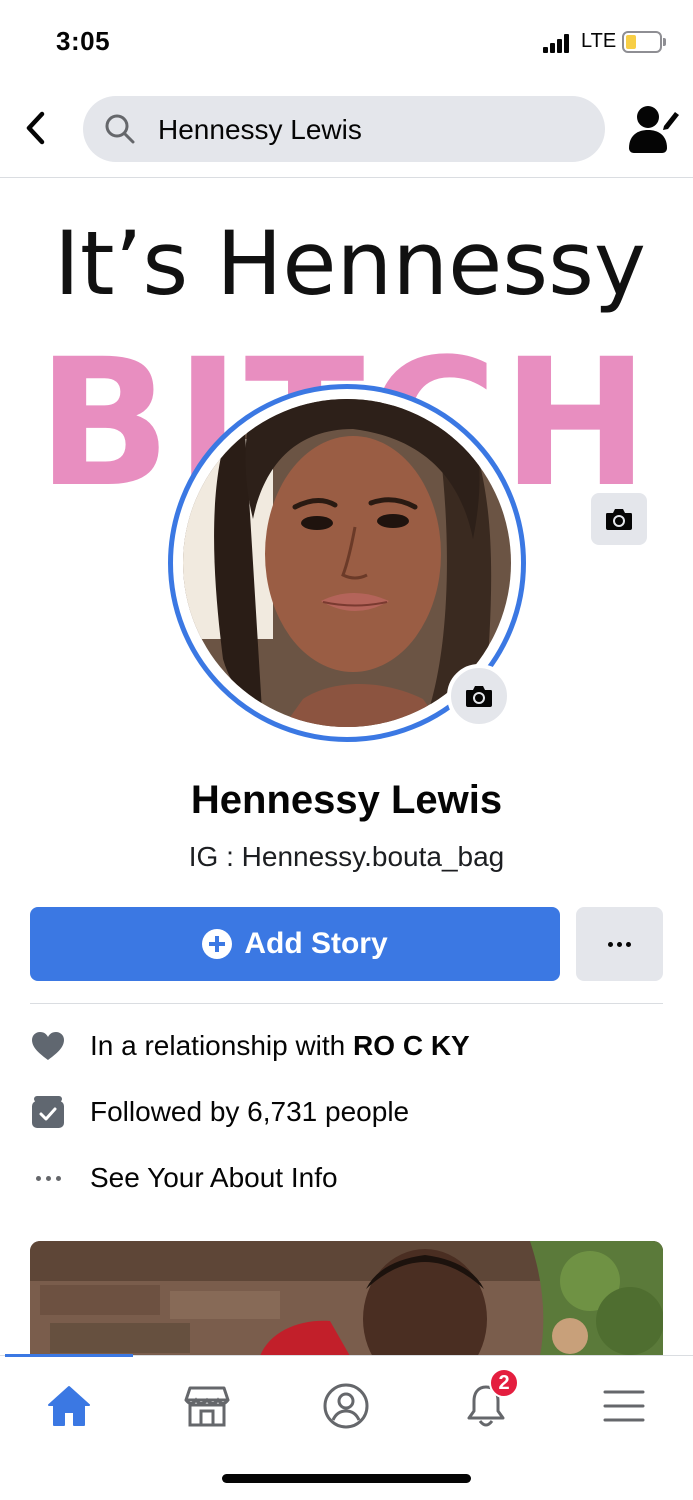 The image size is (693, 1500). Describe the element at coordinates (653, 129) in the screenshot. I see `user-edit-icon` at that location.